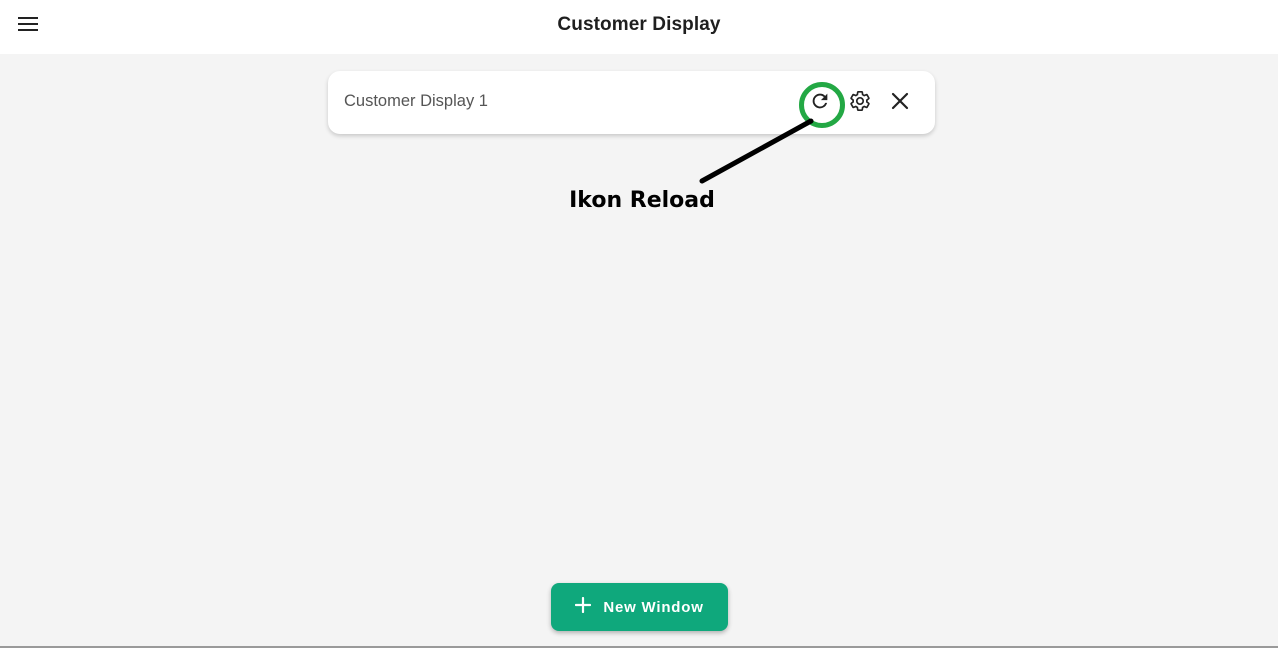 Image resolution: width=1278 pixels, height=648 pixels. Describe the element at coordinates (639, 24) in the screenshot. I see `page-title: Customer Display` at that location.